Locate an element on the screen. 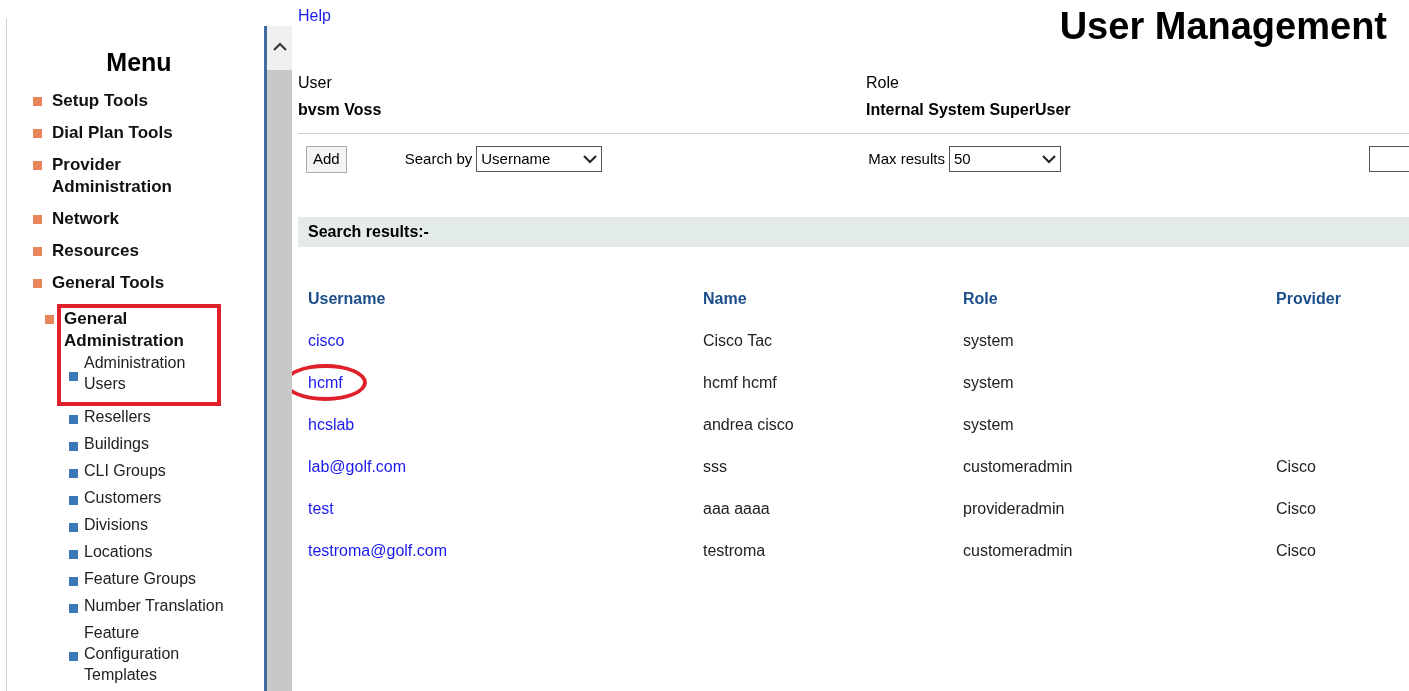 The height and width of the screenshot is (691, 1409). field-label: Search by is located at coordinates (438, 159).